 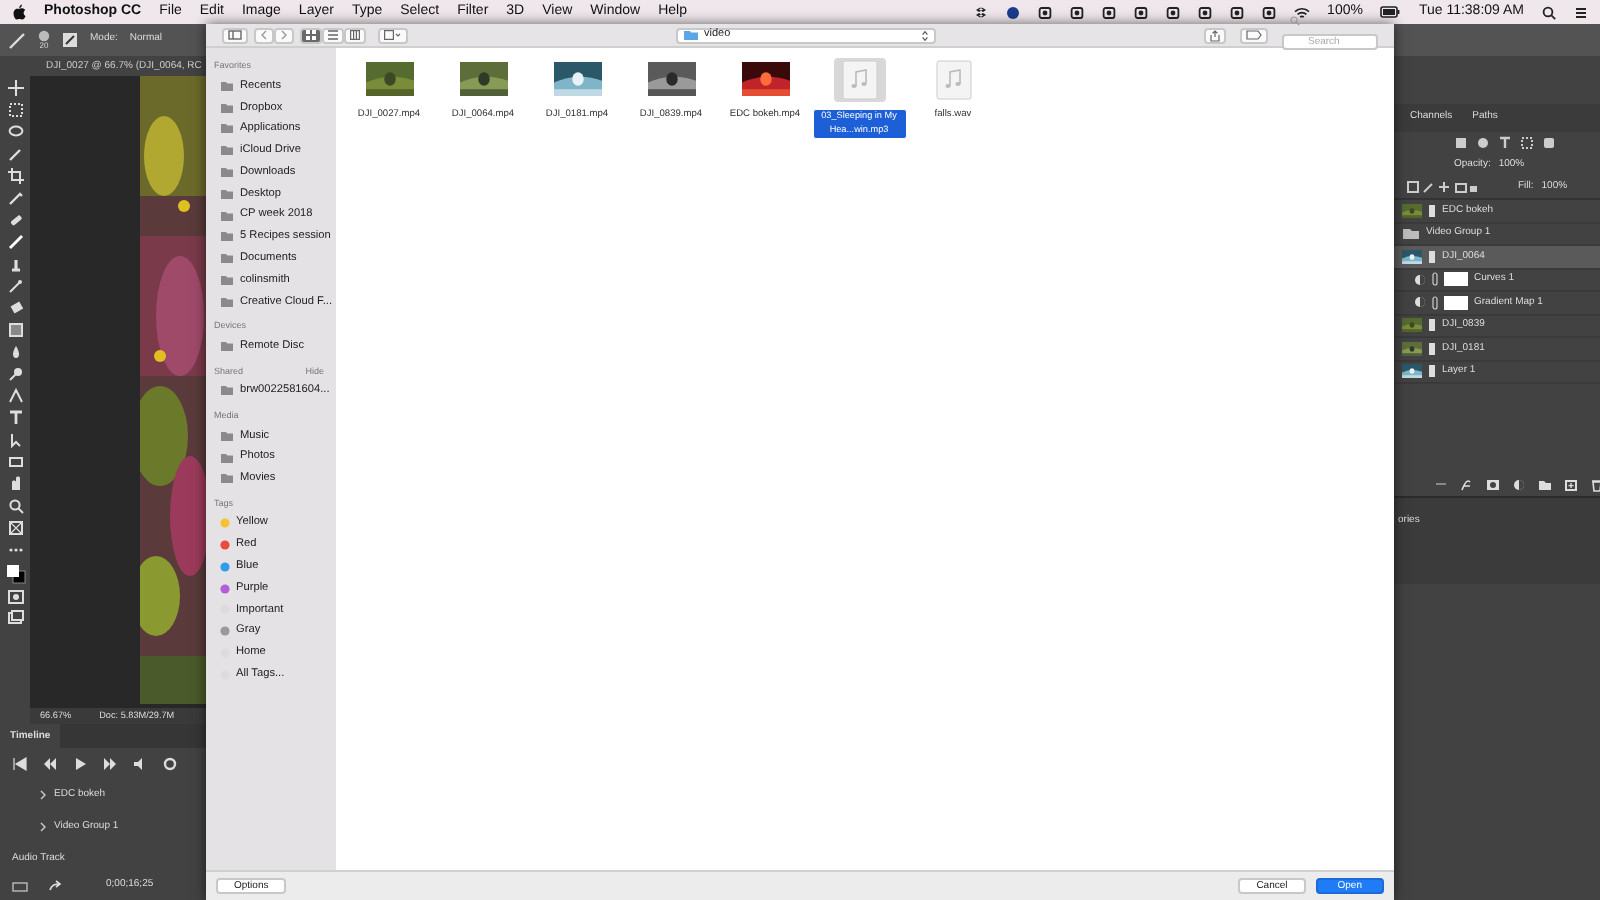 I want to click on battery-icon, so click(x=1390, y=12).